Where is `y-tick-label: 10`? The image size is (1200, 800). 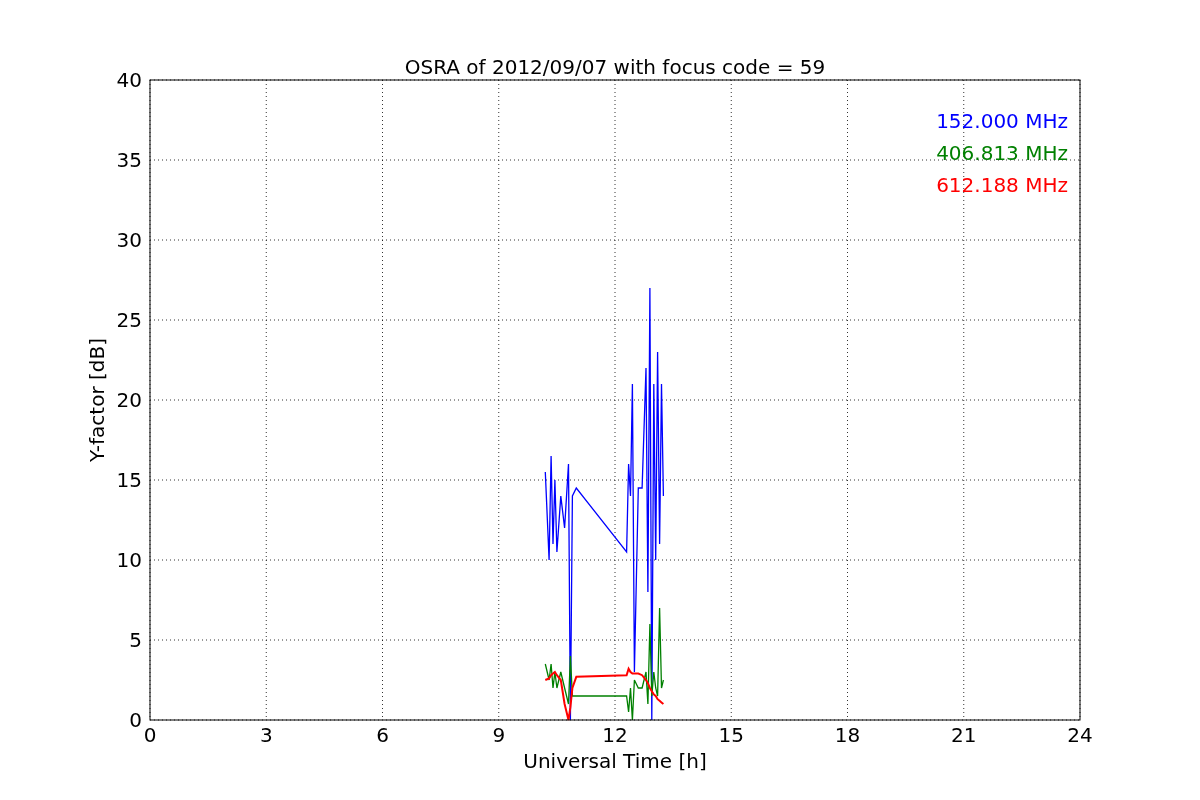 y-tick-label: 10 is located at coordinates (129, 560).